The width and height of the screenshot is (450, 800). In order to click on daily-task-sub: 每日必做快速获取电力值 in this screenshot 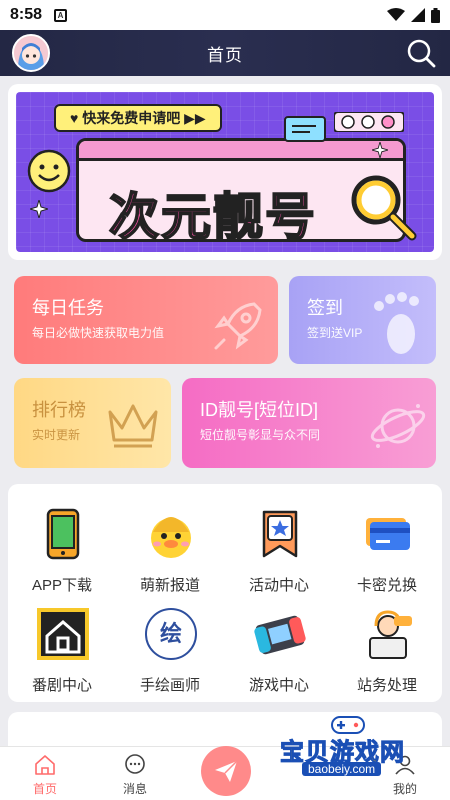, I will do `click(98, 333)`.